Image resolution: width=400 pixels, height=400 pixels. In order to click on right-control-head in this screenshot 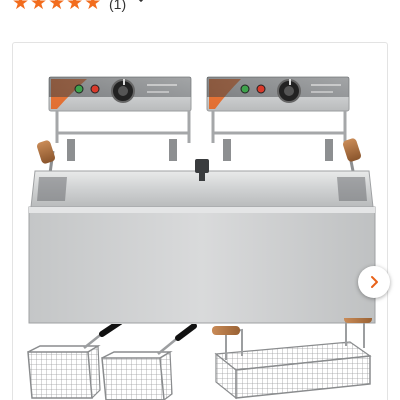, I will do `click(278, 94)`.